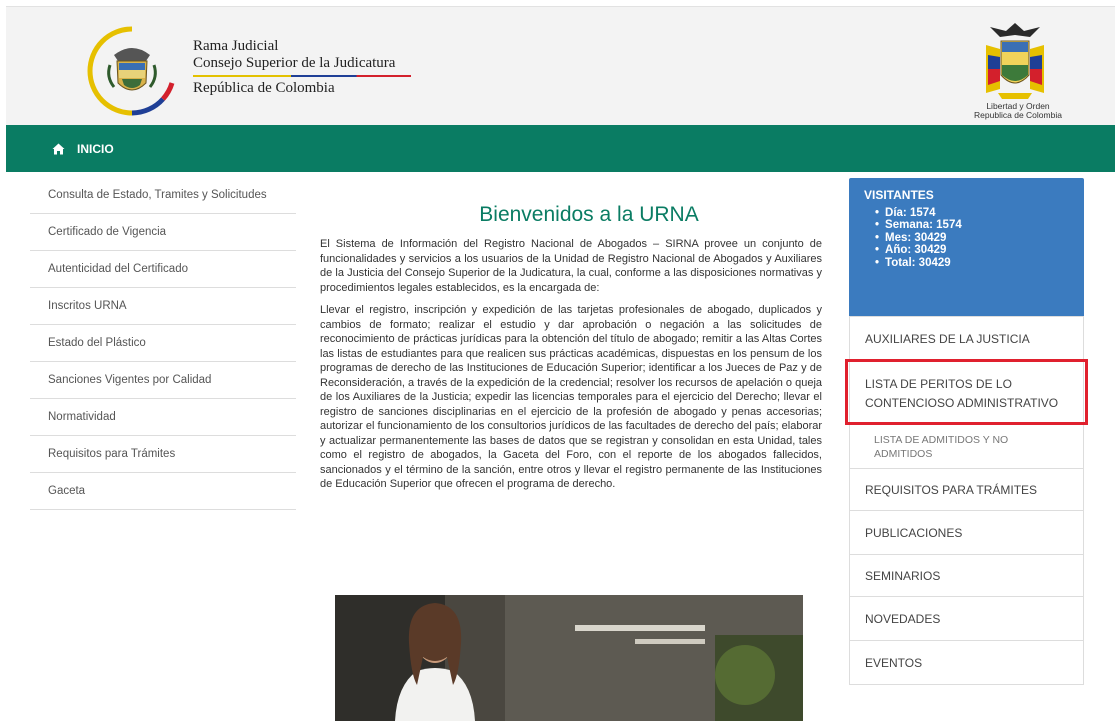  Describe the element at coordinates (966, 618) in the screenshot. I see `menu-novedades: NOVEDADES` at that location.